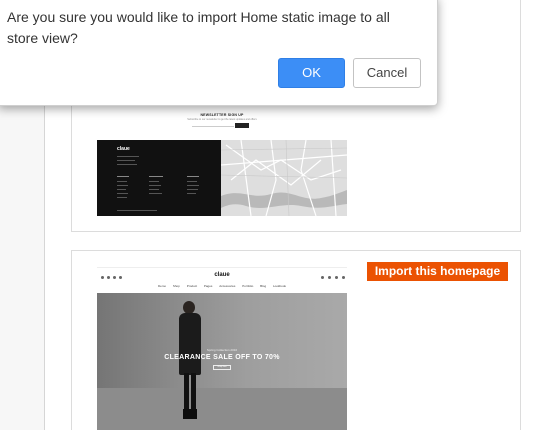 This screenshot has width=556, height=430. Describe the element at coordinates (161, 286) in the screenshot. I see `preview-menu-item: Demo` at that location.